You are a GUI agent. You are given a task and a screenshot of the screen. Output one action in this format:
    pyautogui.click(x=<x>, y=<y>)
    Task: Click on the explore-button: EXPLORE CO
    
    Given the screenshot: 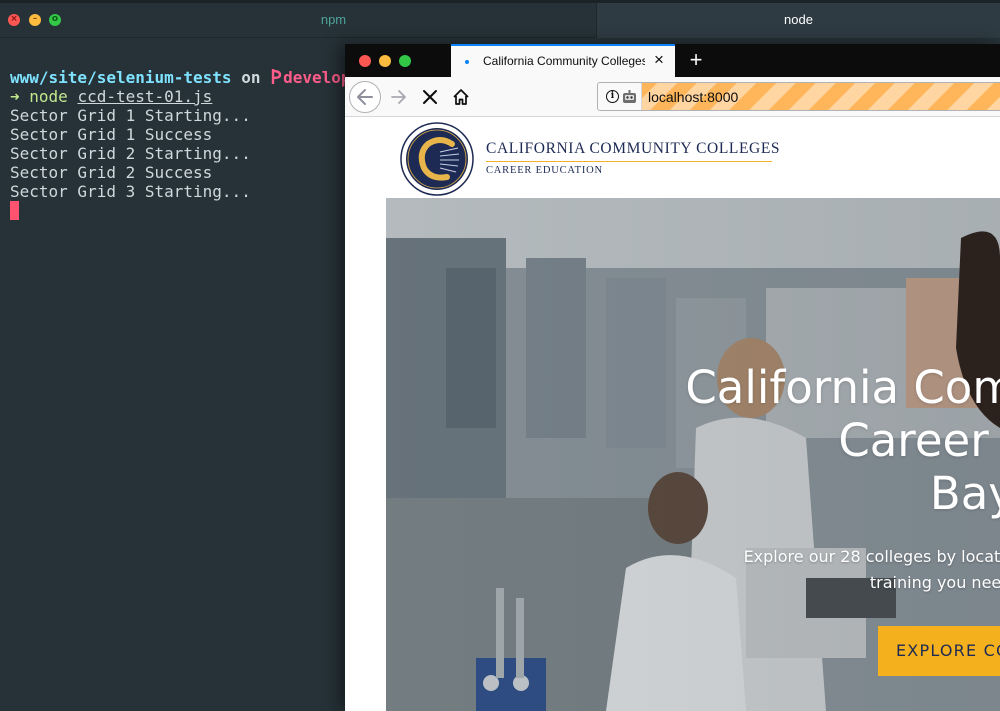 What is the action you would take?
    pyautogui.click(x=939, y=651)
    